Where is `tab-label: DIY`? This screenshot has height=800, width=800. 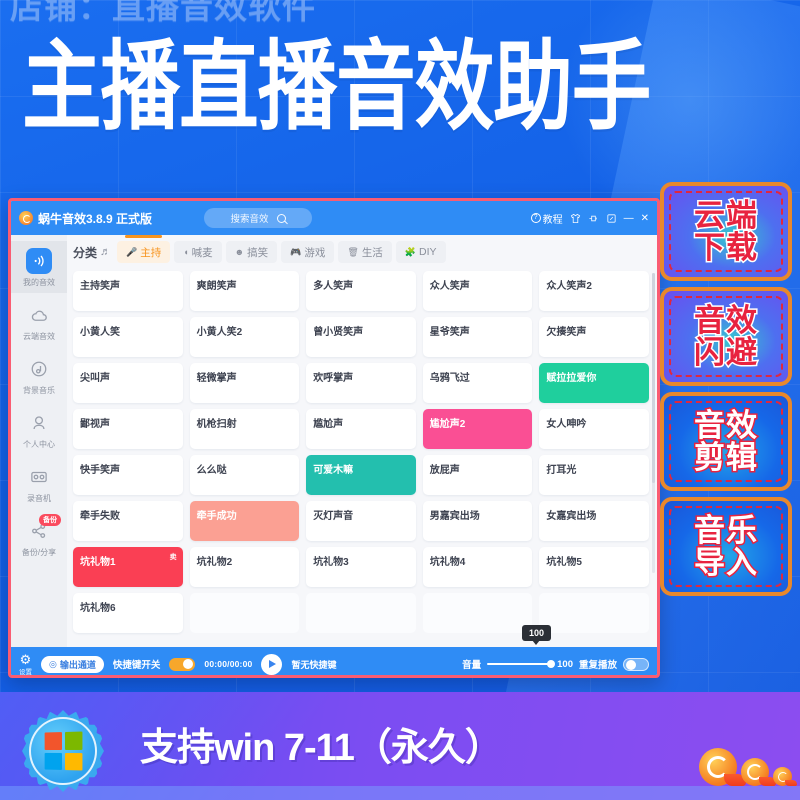 tab-label: DIY is located at coordinates (428, 252).